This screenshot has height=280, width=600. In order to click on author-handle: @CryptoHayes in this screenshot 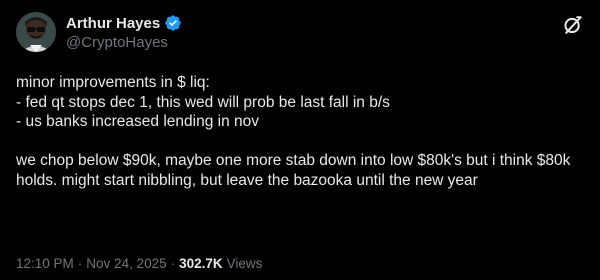, I will do `click(117, 42)`.